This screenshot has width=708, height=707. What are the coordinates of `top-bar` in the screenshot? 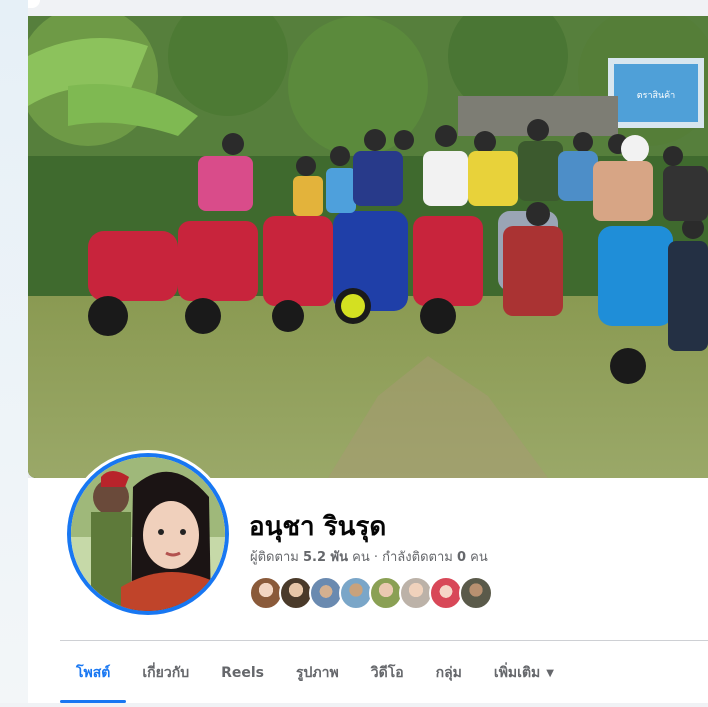 It's located at (354, 8).